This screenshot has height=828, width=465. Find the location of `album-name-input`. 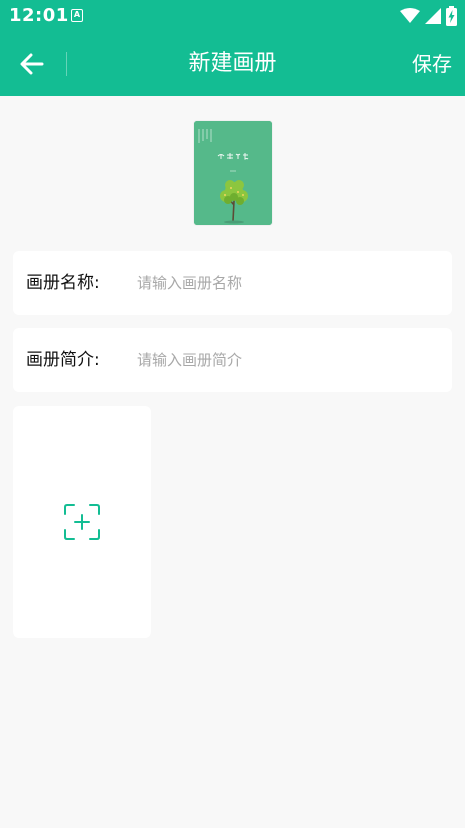

album-name-input is located at coordinates (287, 283).